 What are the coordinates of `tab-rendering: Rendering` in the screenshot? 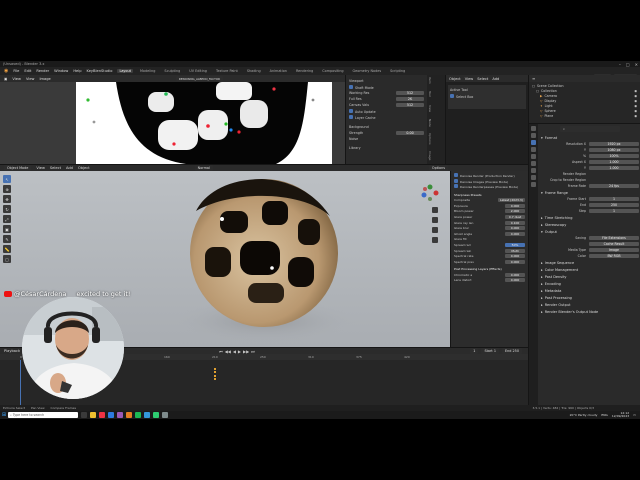 It's located at (304, 71).